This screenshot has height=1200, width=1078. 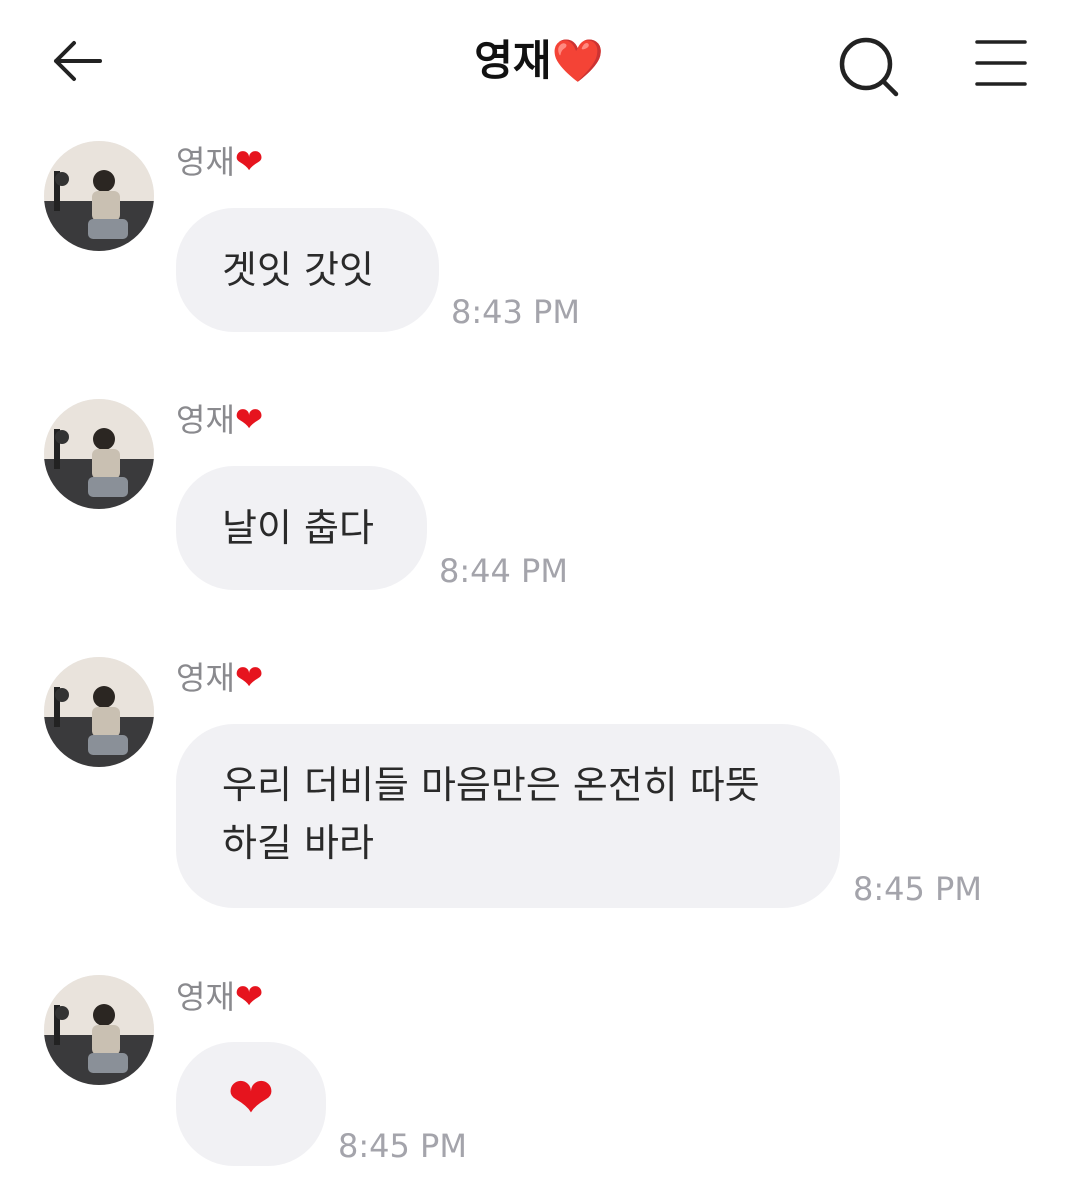 I want to click on search-icon, so click(x=868, y=66).